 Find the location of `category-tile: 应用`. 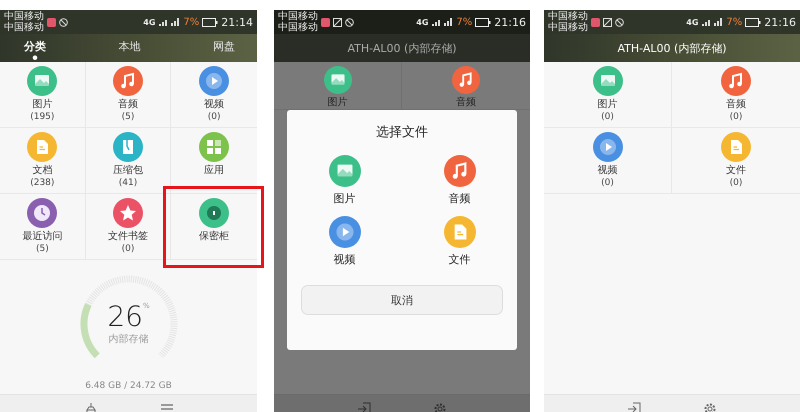

category-tile: 应用 is located at coordinates (214, 161).